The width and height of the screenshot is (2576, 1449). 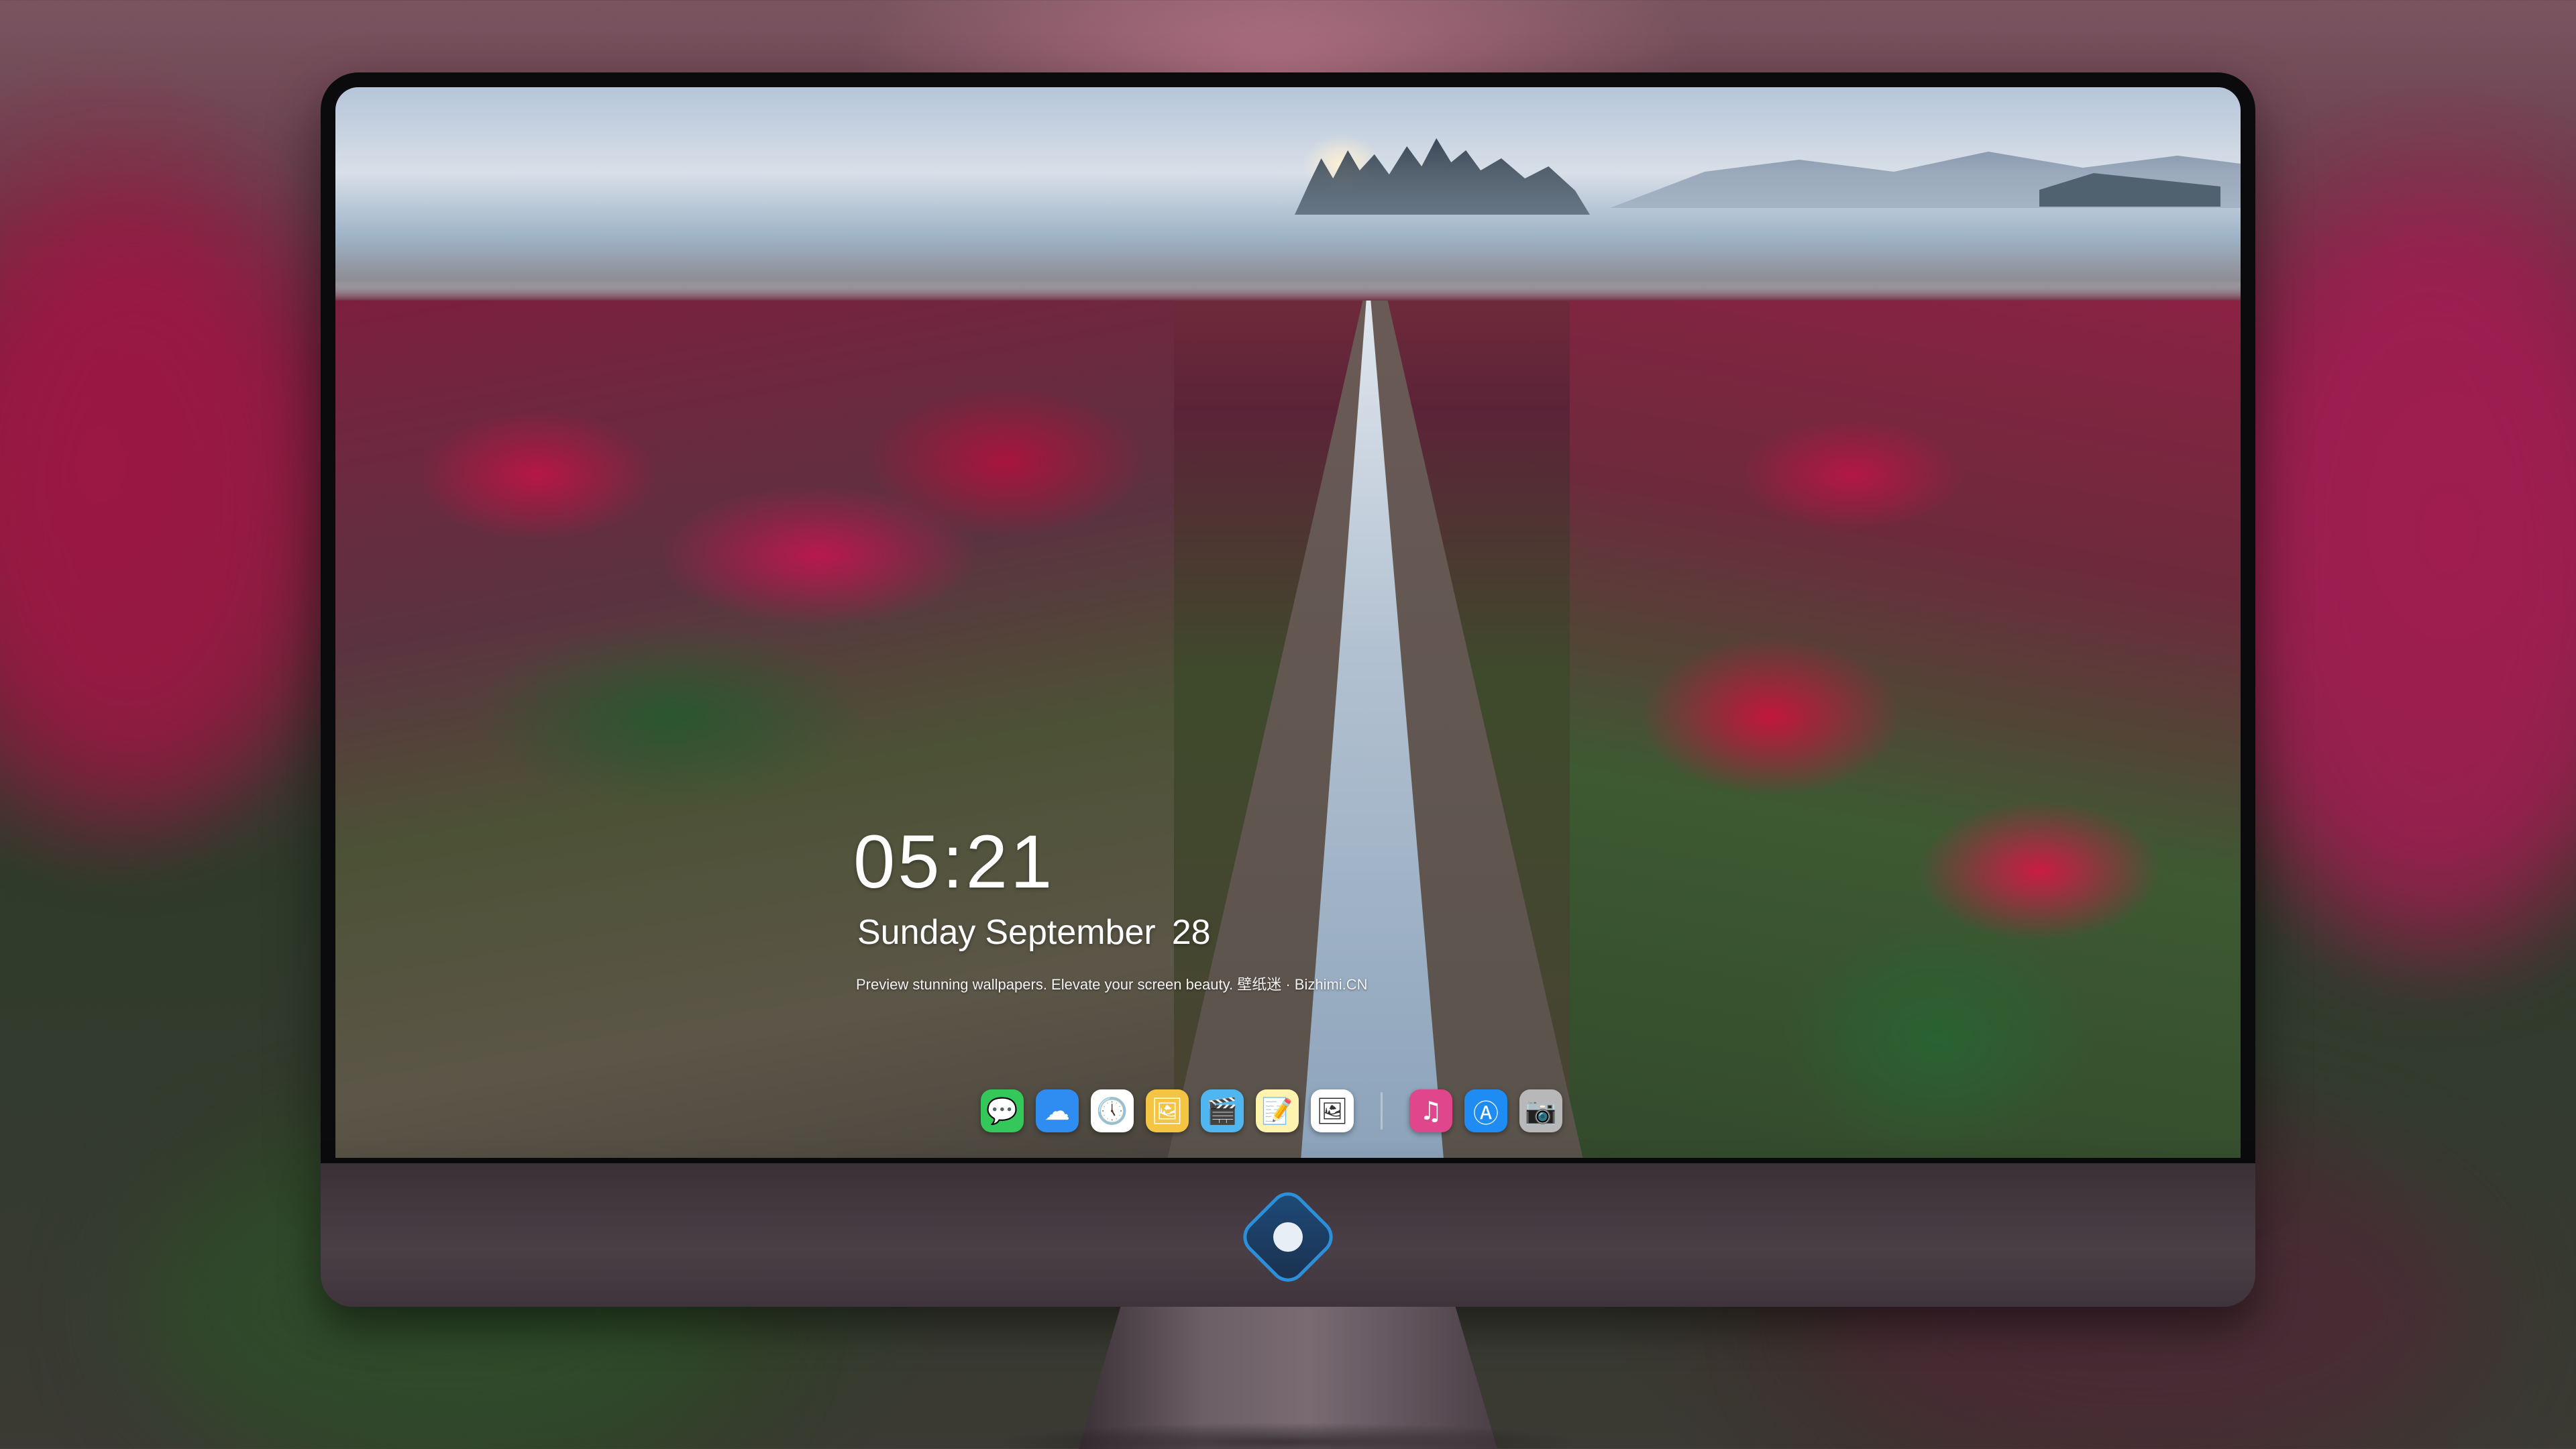 What do you see at coordinates (954, 862) in the screenshot?
I see `lockscreen-time: 05:21` at bounding box center [954, 862].